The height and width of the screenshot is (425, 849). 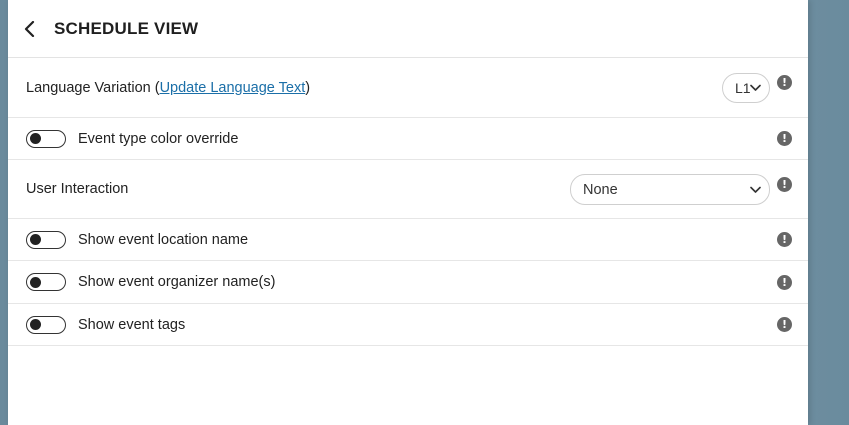 What do you see at coordinates (600, 189) in the screenshot?
I see `user-interaction-select-value: None` at bounding box center [600, 189].